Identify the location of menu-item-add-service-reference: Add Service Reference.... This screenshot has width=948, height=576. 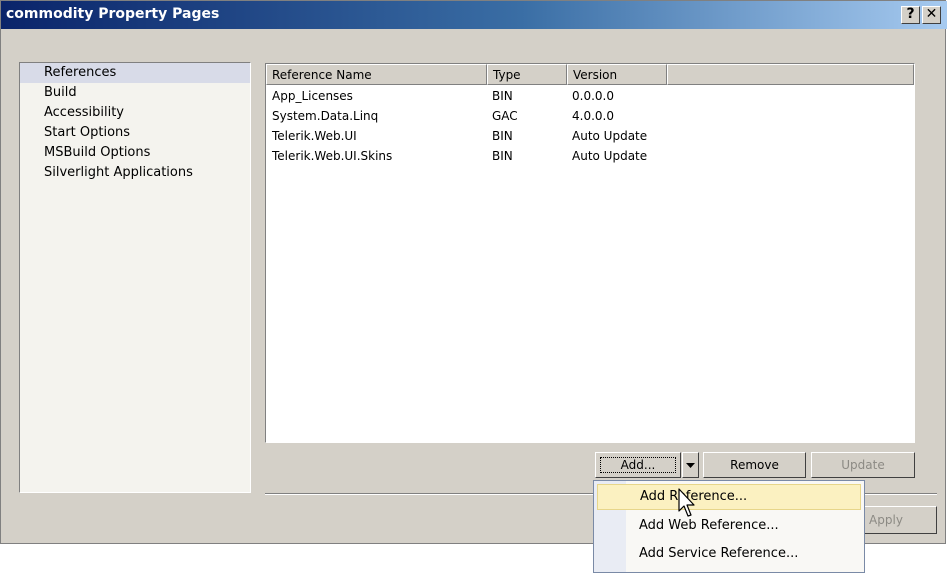
(729, 554).